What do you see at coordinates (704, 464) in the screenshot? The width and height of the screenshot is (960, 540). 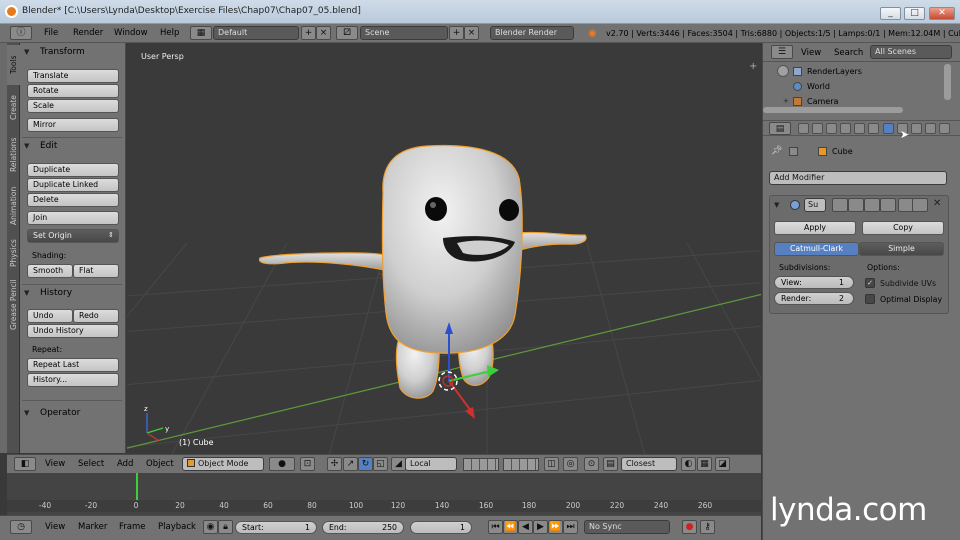 I see `opengl-anim-icon: ▦` at bounding box center [704, 464].